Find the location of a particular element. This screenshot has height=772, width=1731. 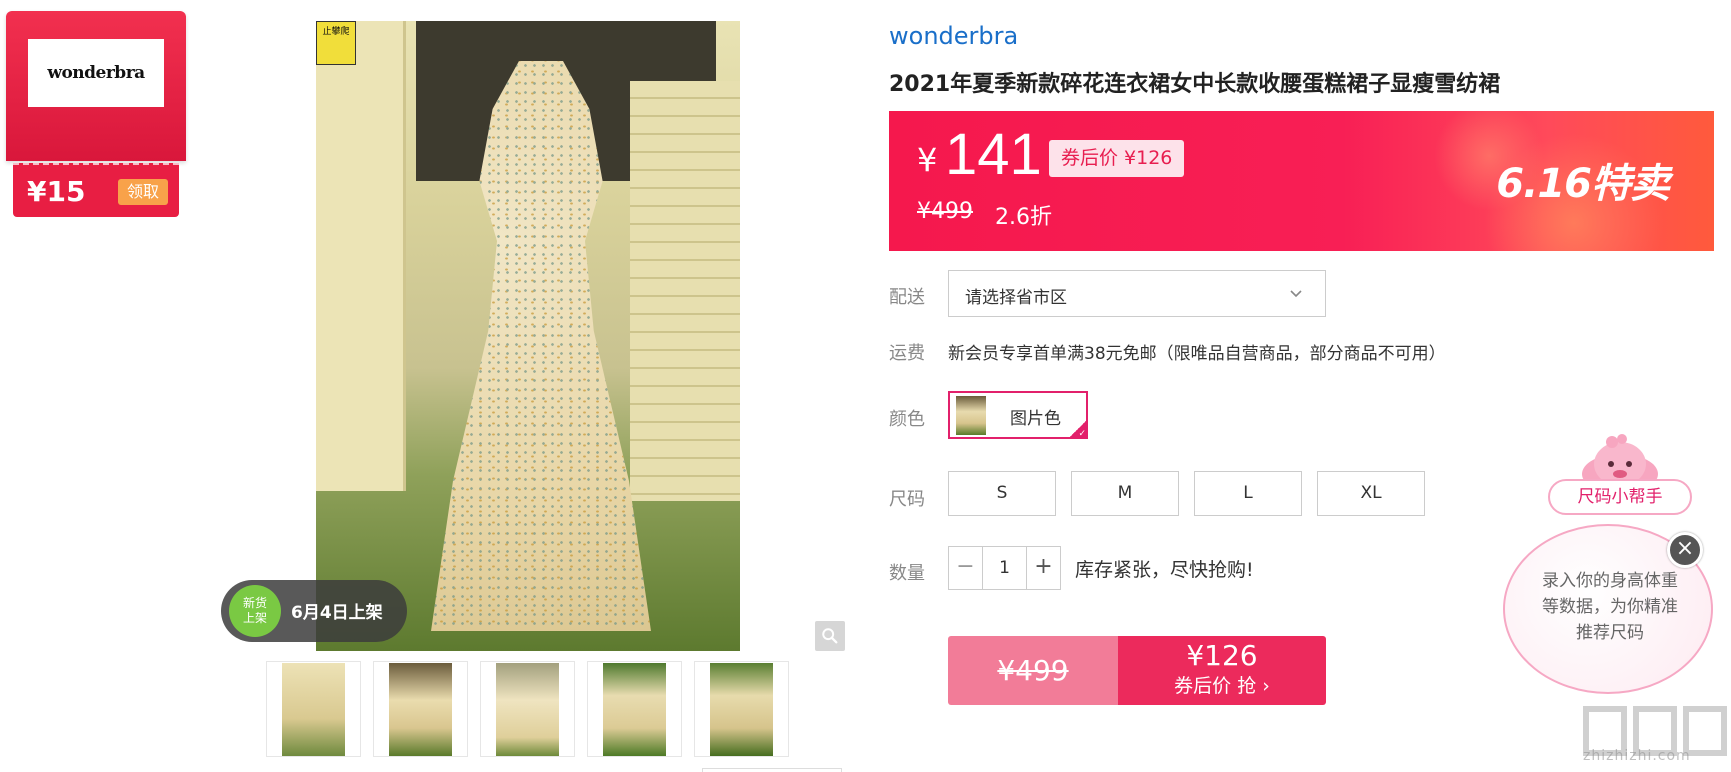

coupon-header: wonderbra is located at coordinates (96, 86).